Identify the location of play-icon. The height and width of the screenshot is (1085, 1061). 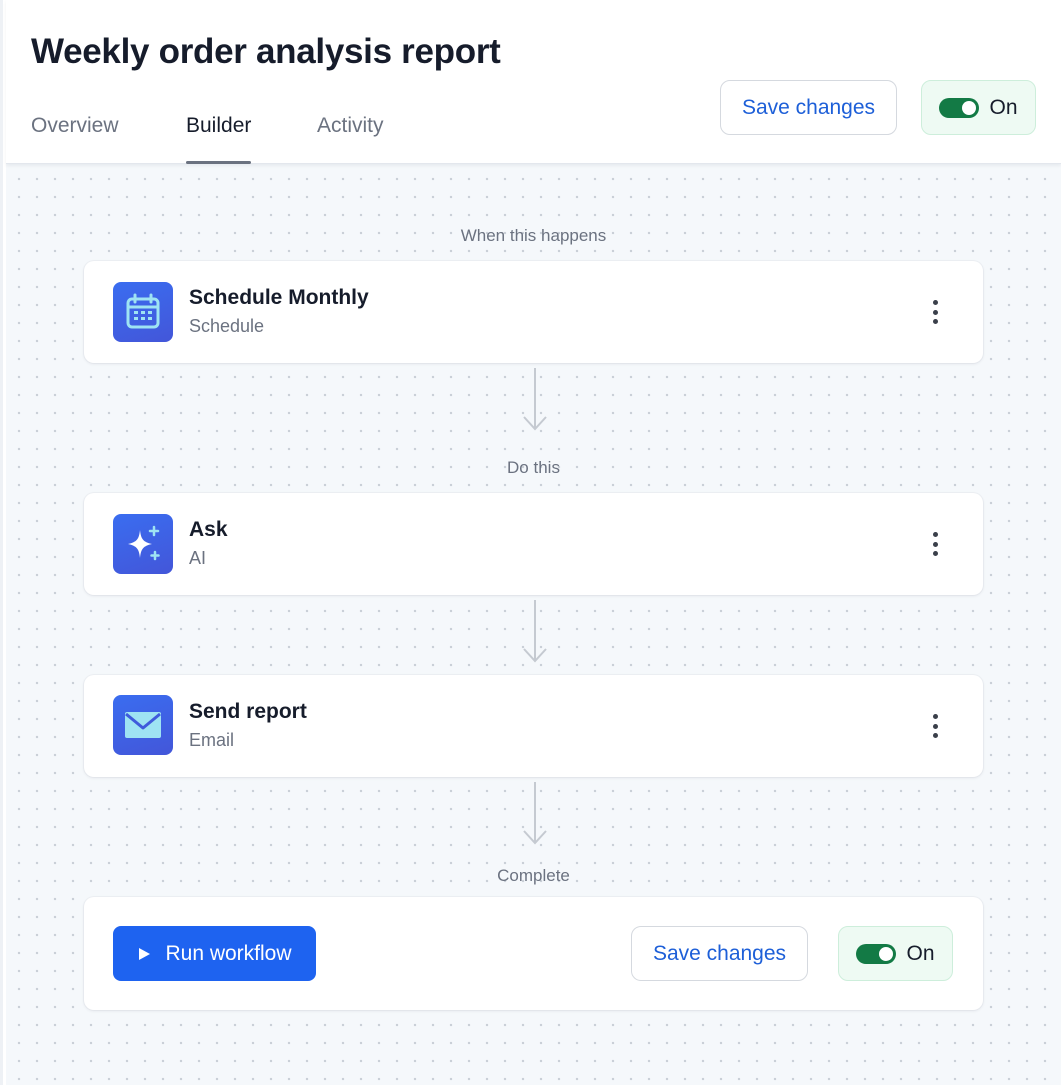
(145, 953).